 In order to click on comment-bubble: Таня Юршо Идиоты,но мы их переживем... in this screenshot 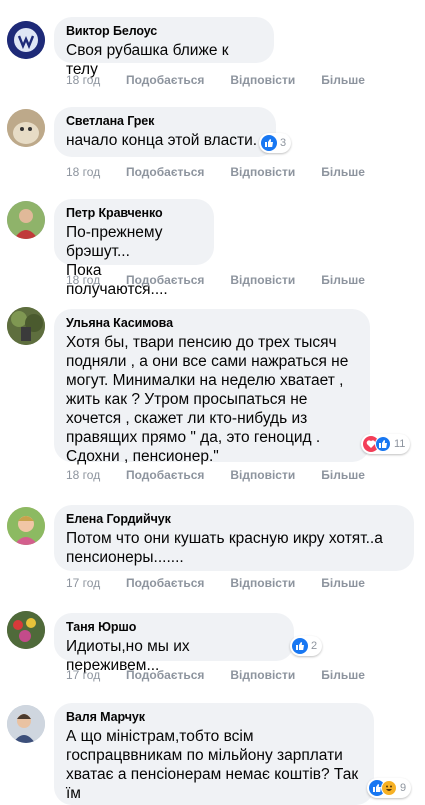, I will do `click(174, 643)`.